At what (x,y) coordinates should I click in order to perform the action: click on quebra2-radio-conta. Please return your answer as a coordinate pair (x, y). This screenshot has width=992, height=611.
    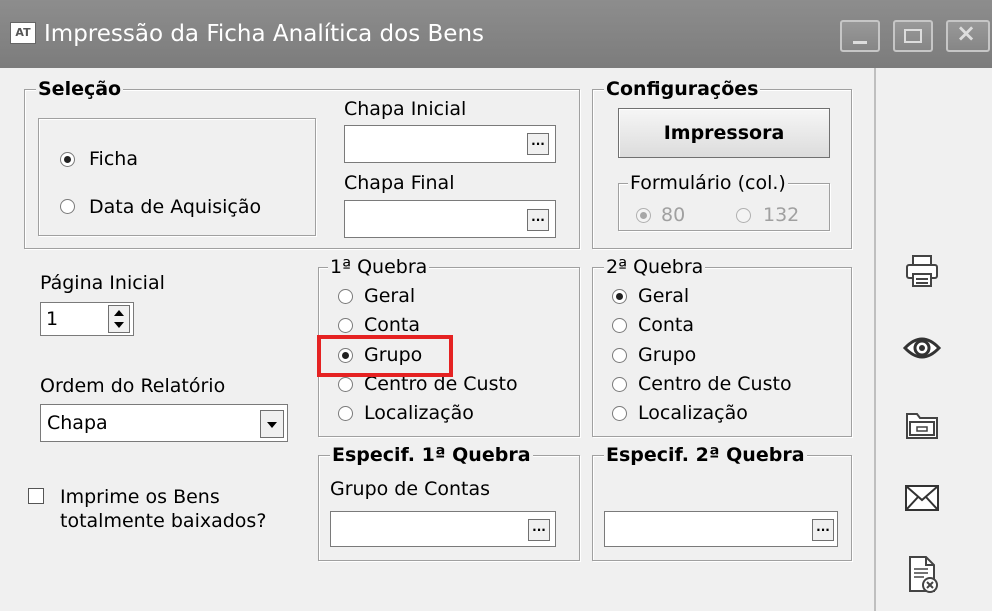
    Looking at the image, I should click on (619, 325).